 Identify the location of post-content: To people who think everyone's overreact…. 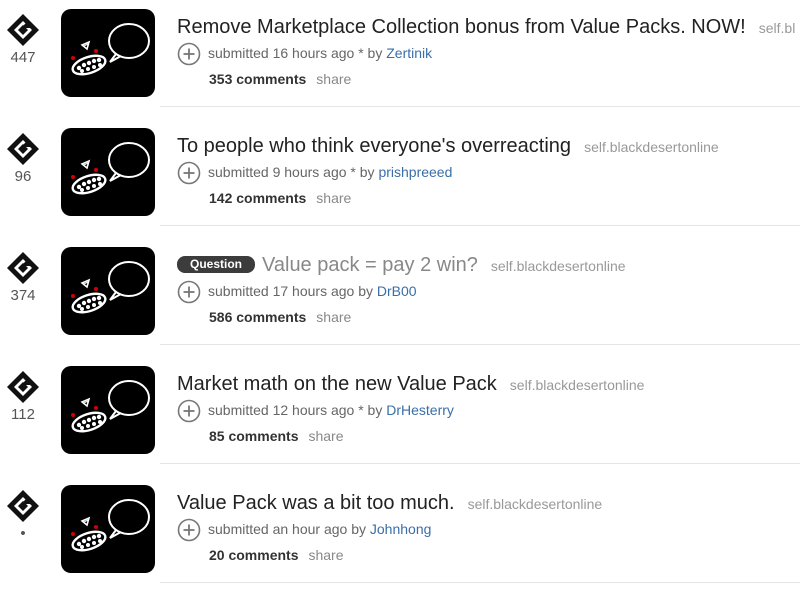
(488, 169).